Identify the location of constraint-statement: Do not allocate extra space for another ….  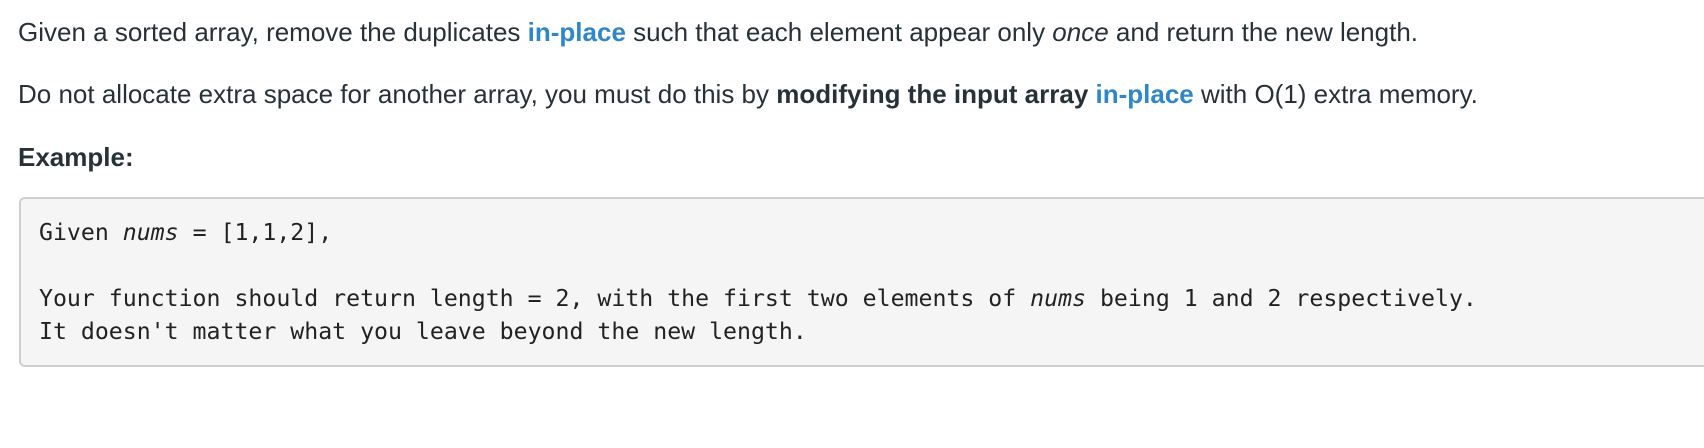
(748, 94).